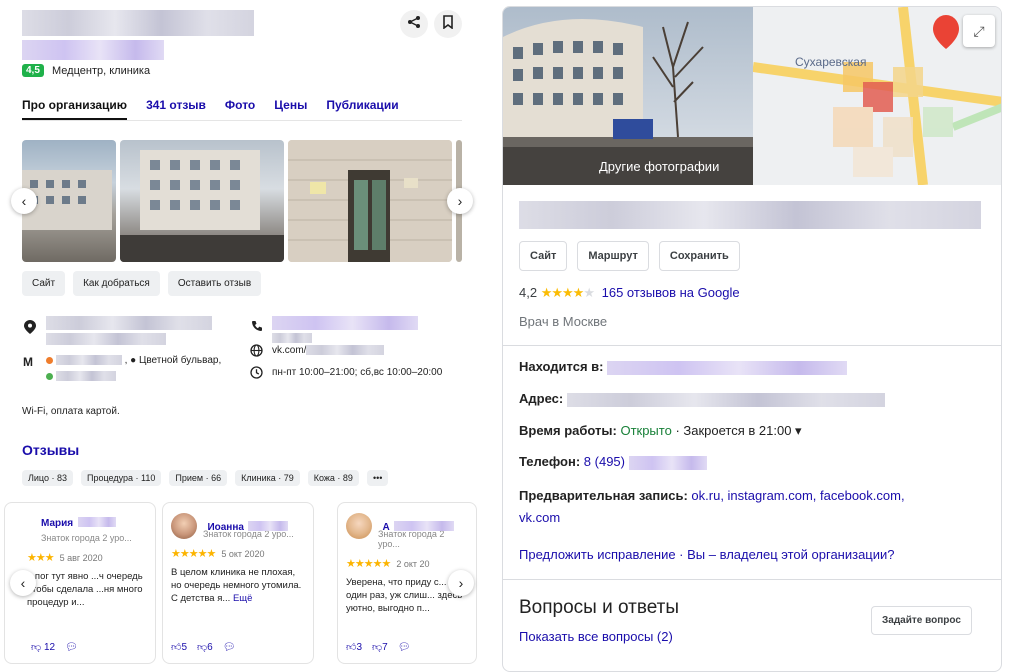 This screenshot has height=672, width=1019. Describe the element at coordinates (563, 321) in the screenshot. I see `place-category: Врач в Москве` at that location.